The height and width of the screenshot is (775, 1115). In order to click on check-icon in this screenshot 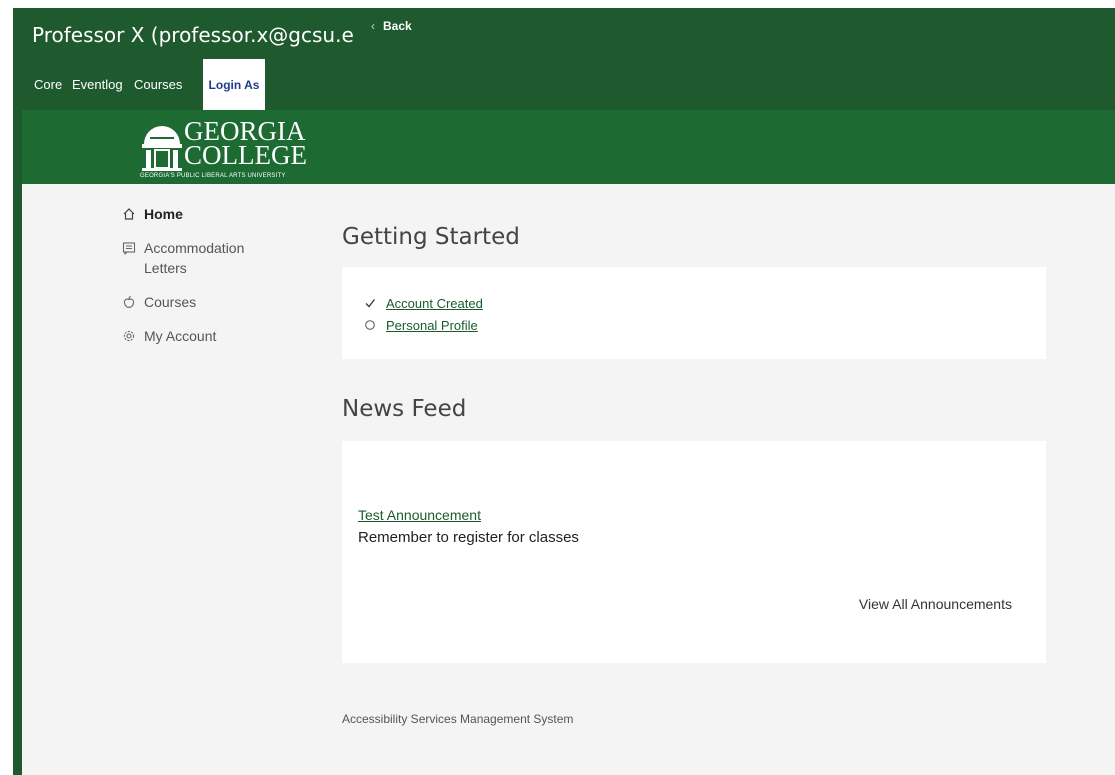, I will do `click(375, 303)`.